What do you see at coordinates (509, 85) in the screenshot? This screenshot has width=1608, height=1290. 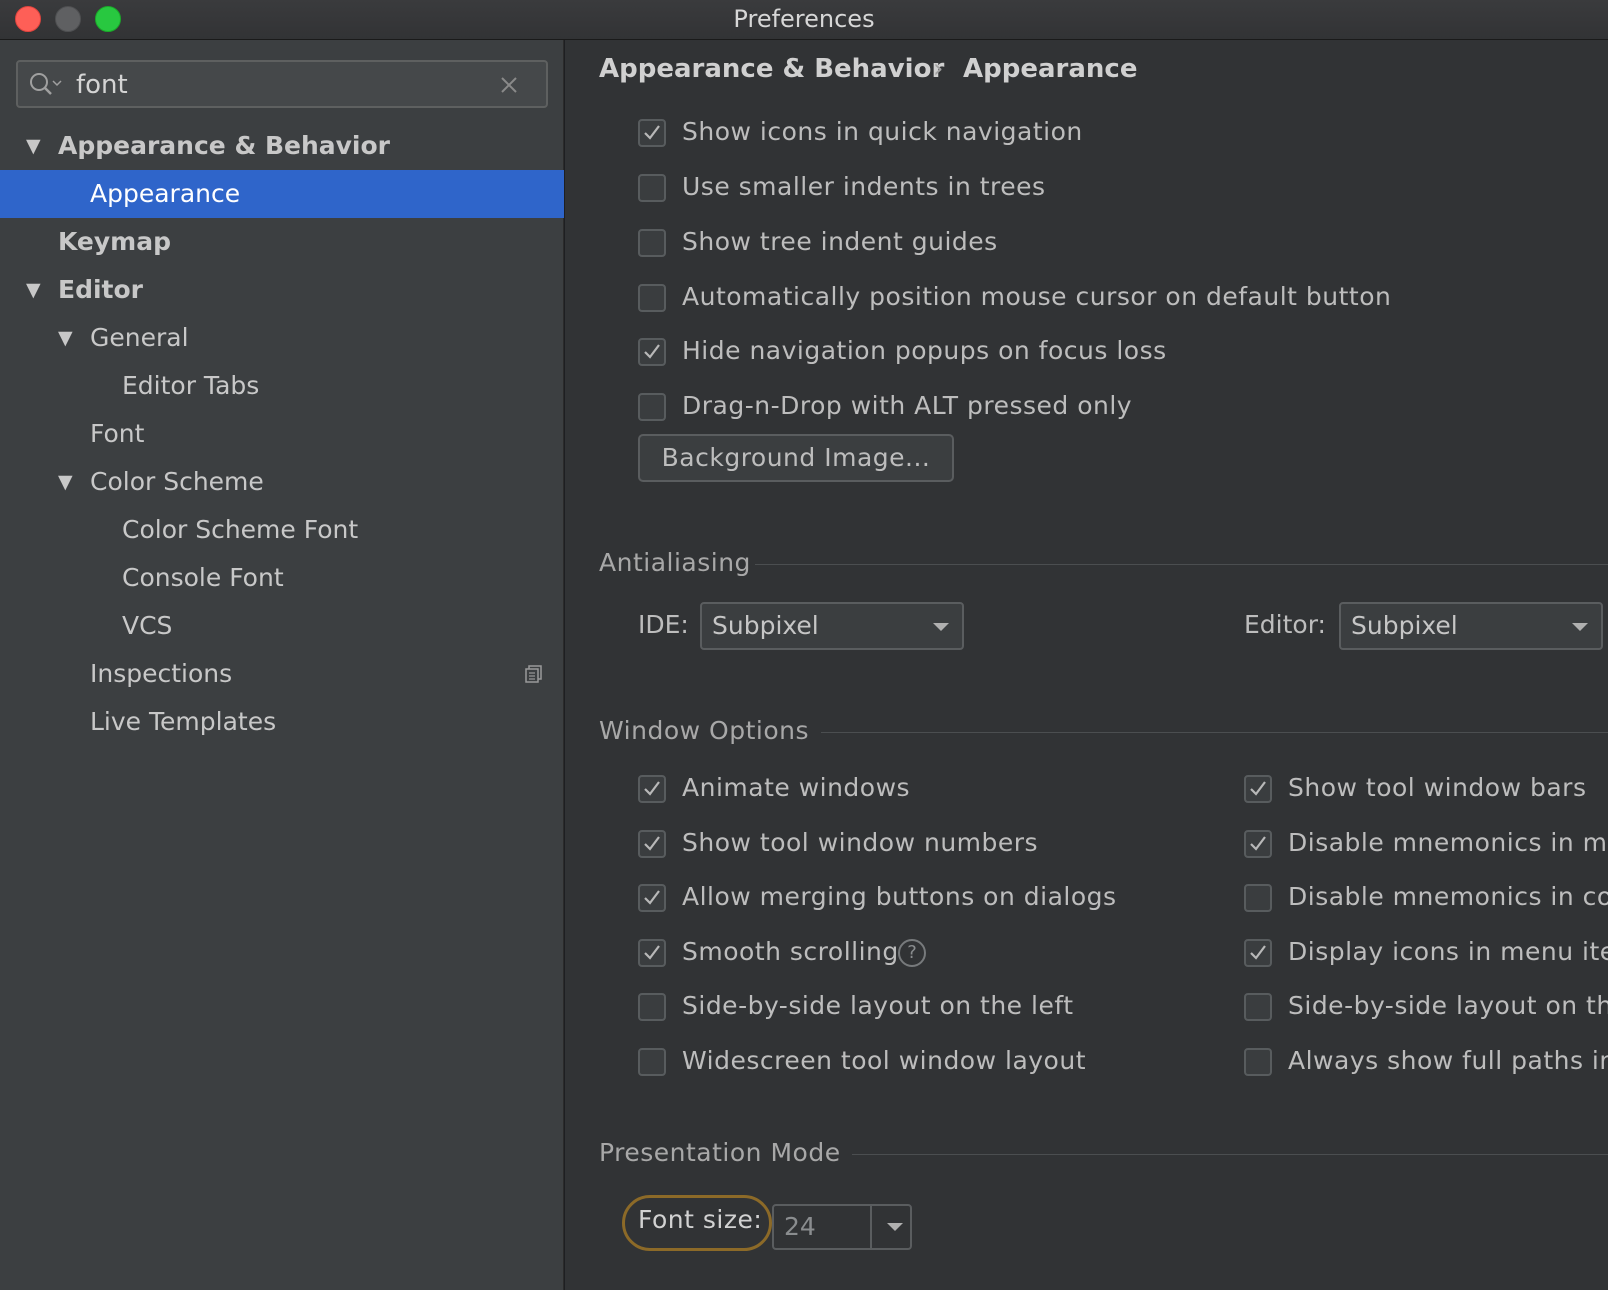 I see `clear-search-icon` at bounding box center [509, 85].